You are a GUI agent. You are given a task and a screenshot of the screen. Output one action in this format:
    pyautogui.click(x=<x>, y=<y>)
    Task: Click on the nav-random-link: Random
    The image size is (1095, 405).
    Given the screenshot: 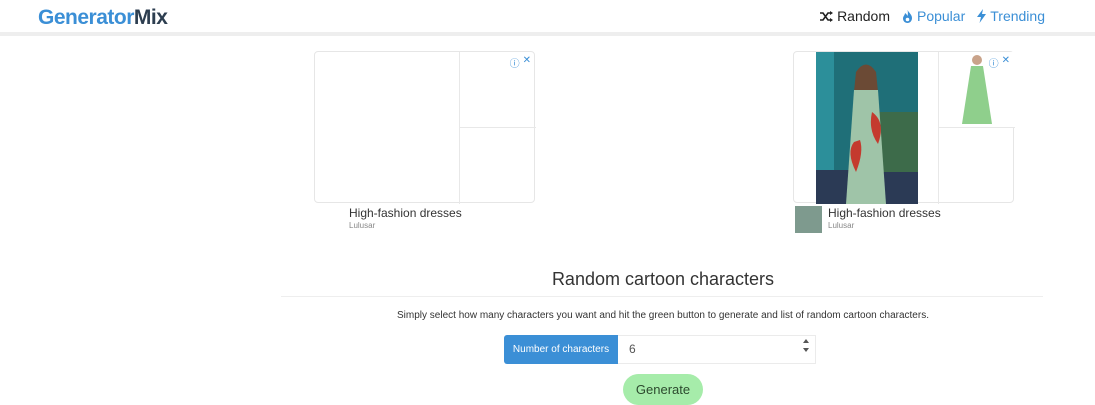 What is the action you would take?
    pyautogui.click(x=855, y=16)
    